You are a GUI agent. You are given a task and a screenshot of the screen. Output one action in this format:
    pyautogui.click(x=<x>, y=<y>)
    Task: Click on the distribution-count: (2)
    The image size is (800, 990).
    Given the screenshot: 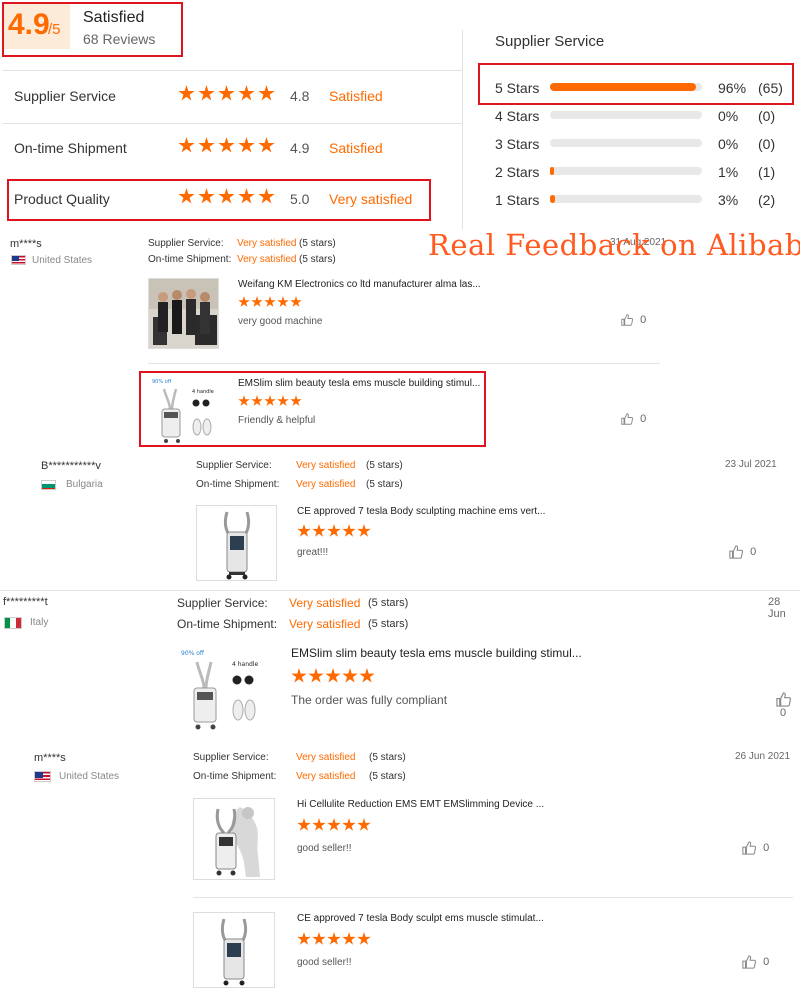 What is the action you would take?
    pyautogui.click(x=767, y=200)
    